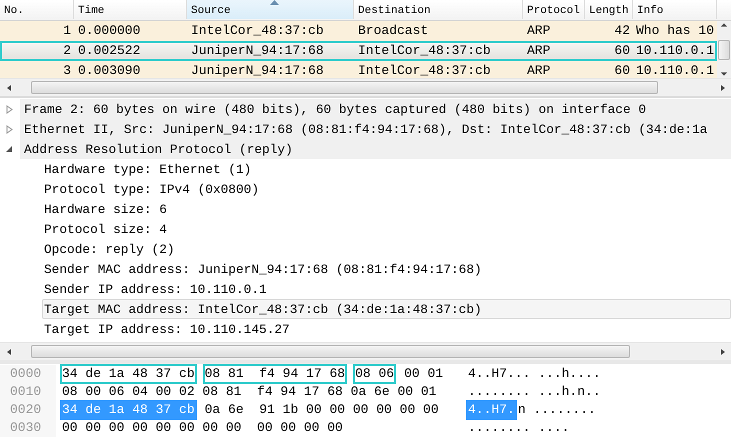 This screenshot has height=445, width=731. What do you see at coordinates (158, 149) in the screenshot?
I see `tree-label: Address Resolution Protocol (reply)` at bounding box center [158, 149].